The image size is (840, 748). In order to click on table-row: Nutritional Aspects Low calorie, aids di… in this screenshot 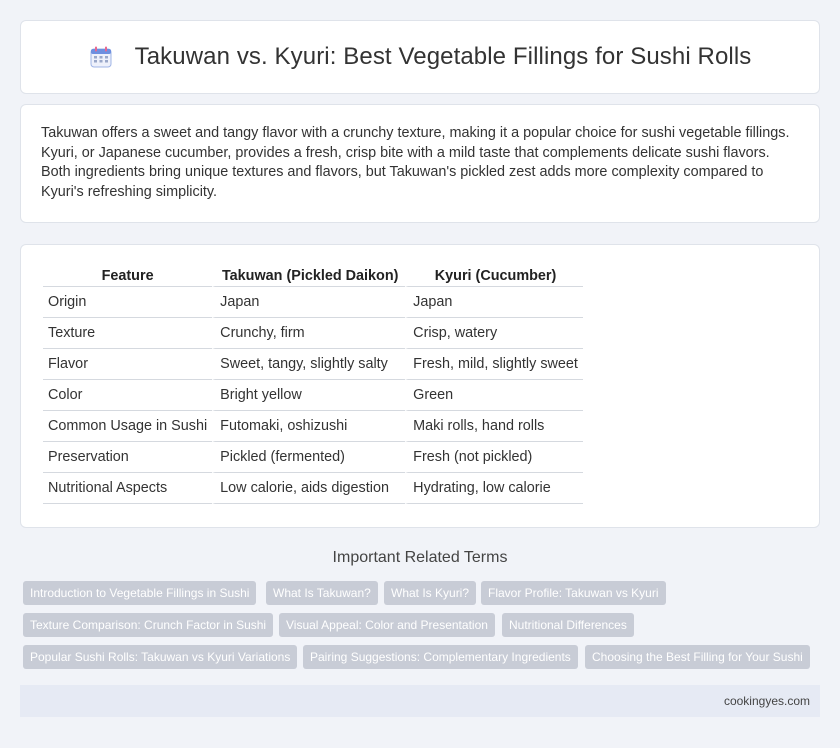, I will do `click(313, 488)`.